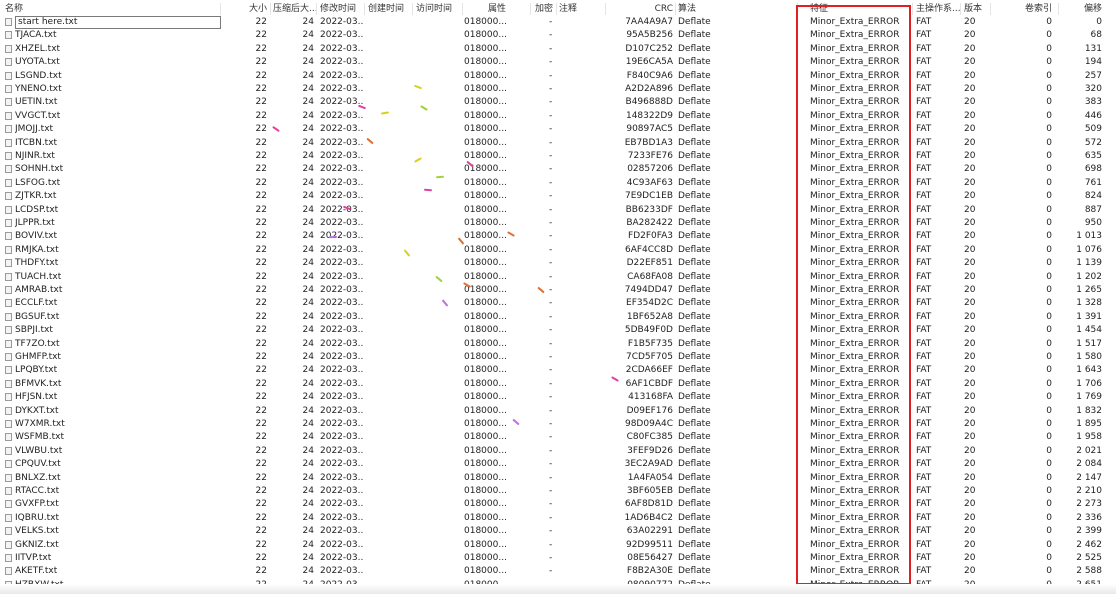 The image size is (1116, 594). Describe the element at coordinates (39, 450) in the screenshot. I see `file-name: VLWBU.txt` at that location.